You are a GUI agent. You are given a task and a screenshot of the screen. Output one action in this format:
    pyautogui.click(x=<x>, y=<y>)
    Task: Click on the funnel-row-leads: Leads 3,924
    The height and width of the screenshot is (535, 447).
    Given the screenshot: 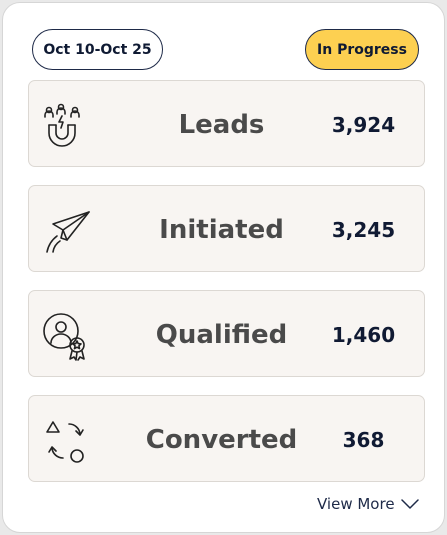 What is the action you would take?
    pyautogui.click(x=226, y=123)
    